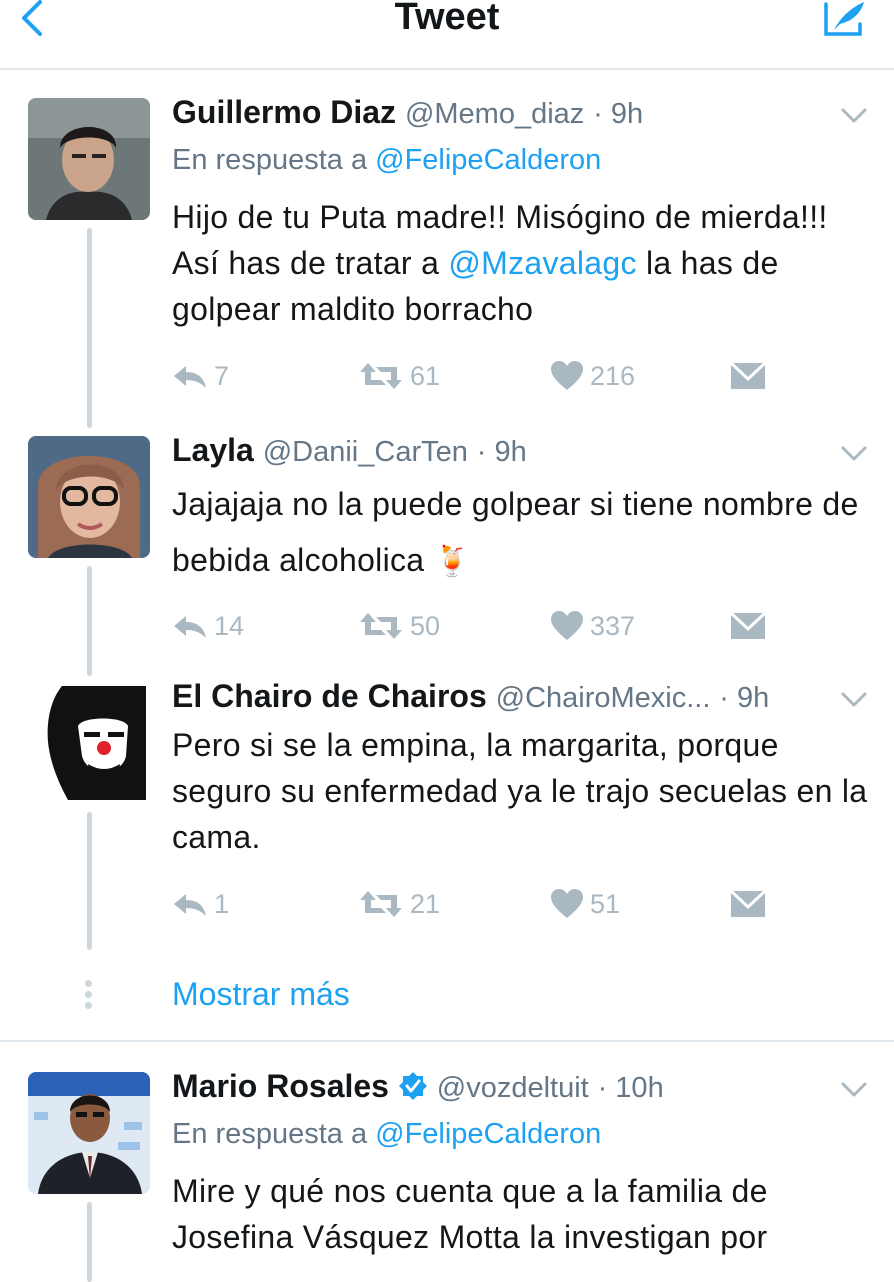  Describe the element at coordinates (261, 994) in the screenshot. I see `show-more-link: Mostrar más` at that location.